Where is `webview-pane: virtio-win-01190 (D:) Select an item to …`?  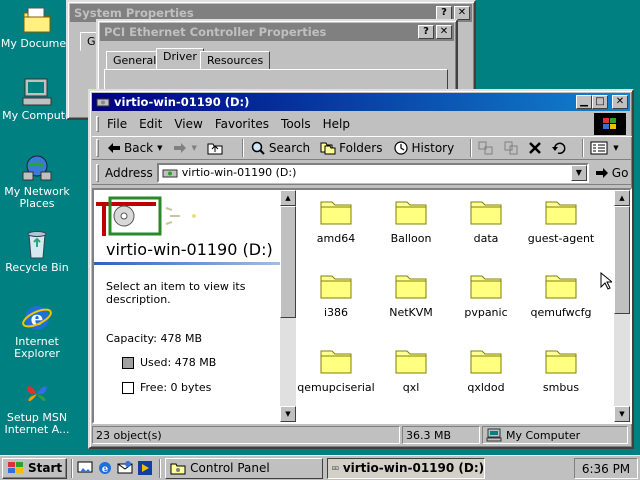
webview-pane: virtio-win-01190 (D:) Select an item to … is located at coordinates (187, 306).